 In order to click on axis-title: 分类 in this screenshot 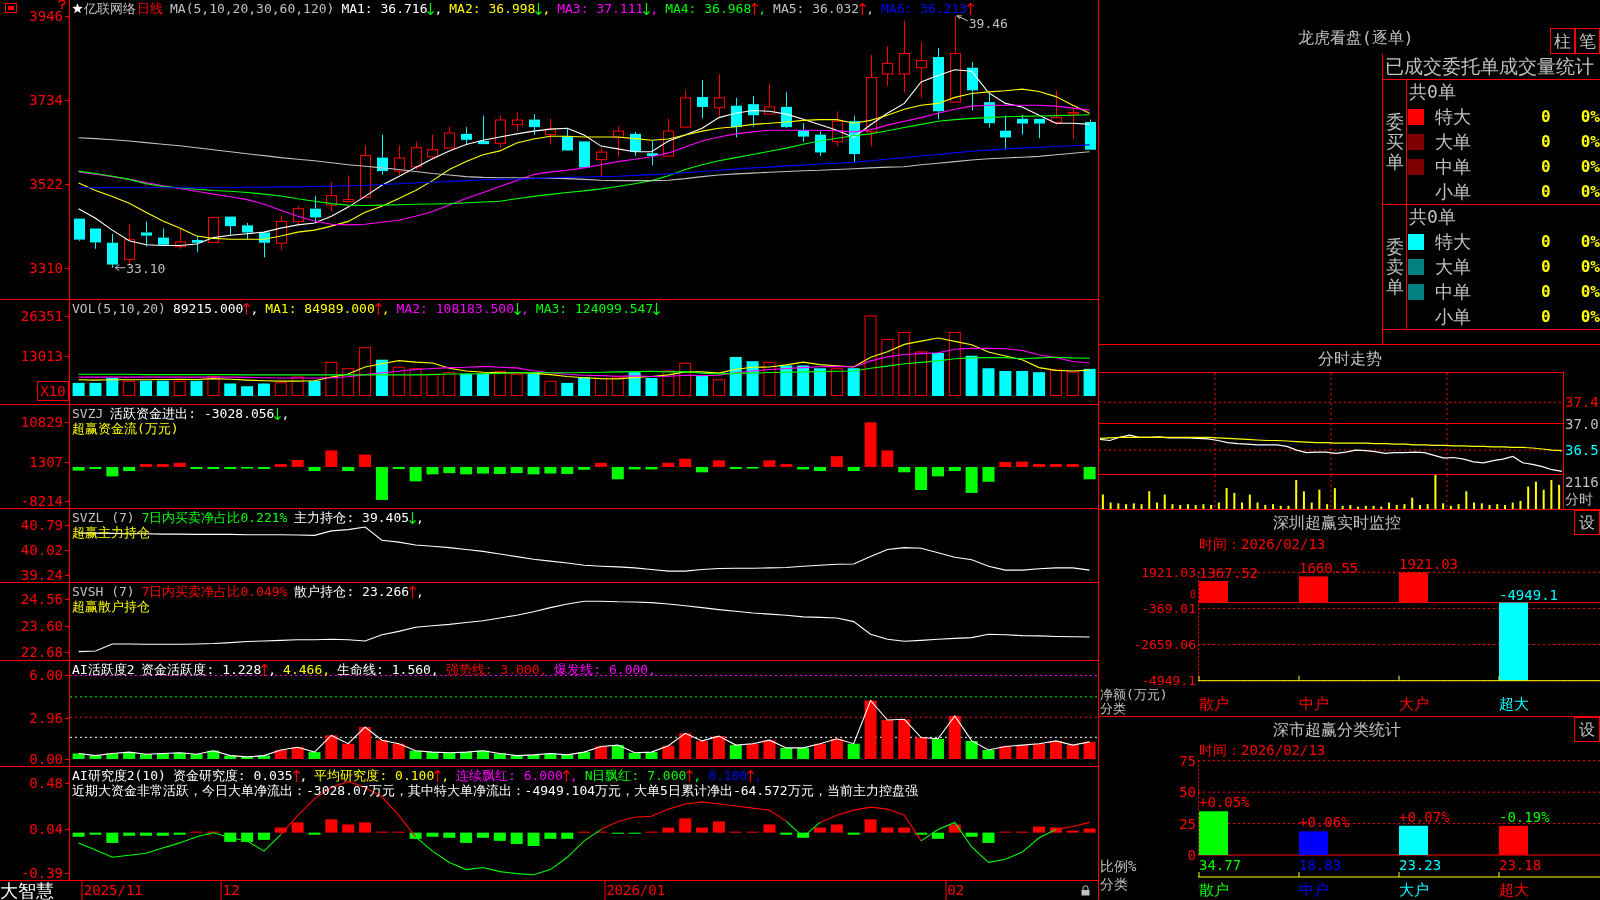, I will do `click(1114, 884)`.